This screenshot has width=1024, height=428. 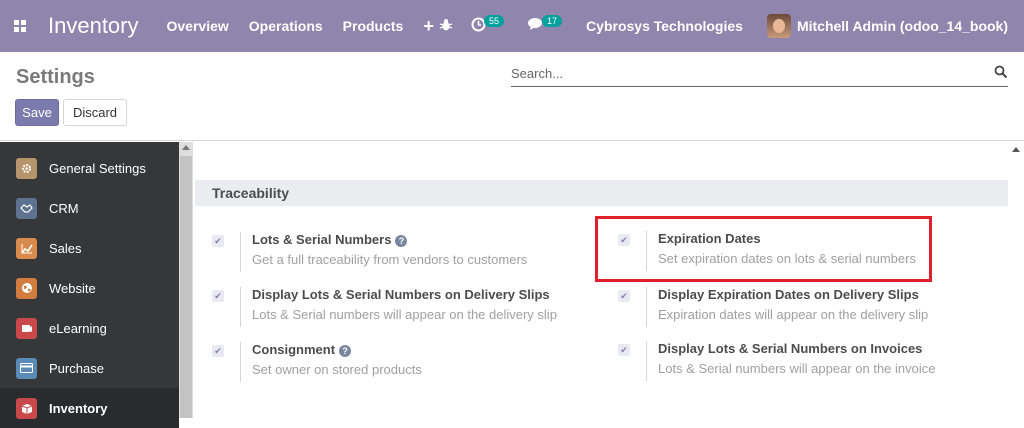 I want to click on message-count-badge: 17, so click(x=552, y=21).